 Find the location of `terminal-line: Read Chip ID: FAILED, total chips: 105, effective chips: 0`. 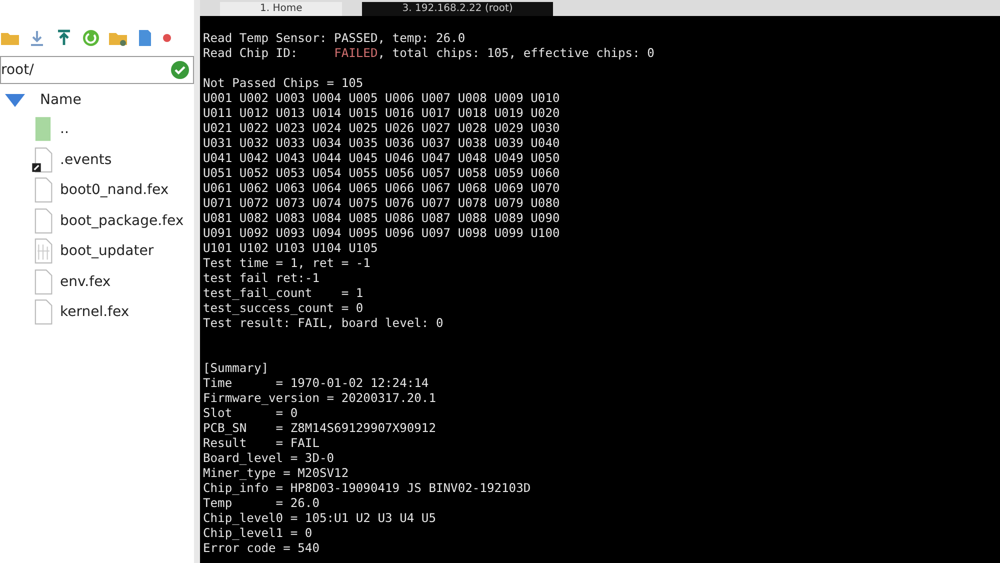

terminal-line: Read Chip ID: FAILED, total chips: 105, effective chips: 0 is located at coordinates (429, 53).